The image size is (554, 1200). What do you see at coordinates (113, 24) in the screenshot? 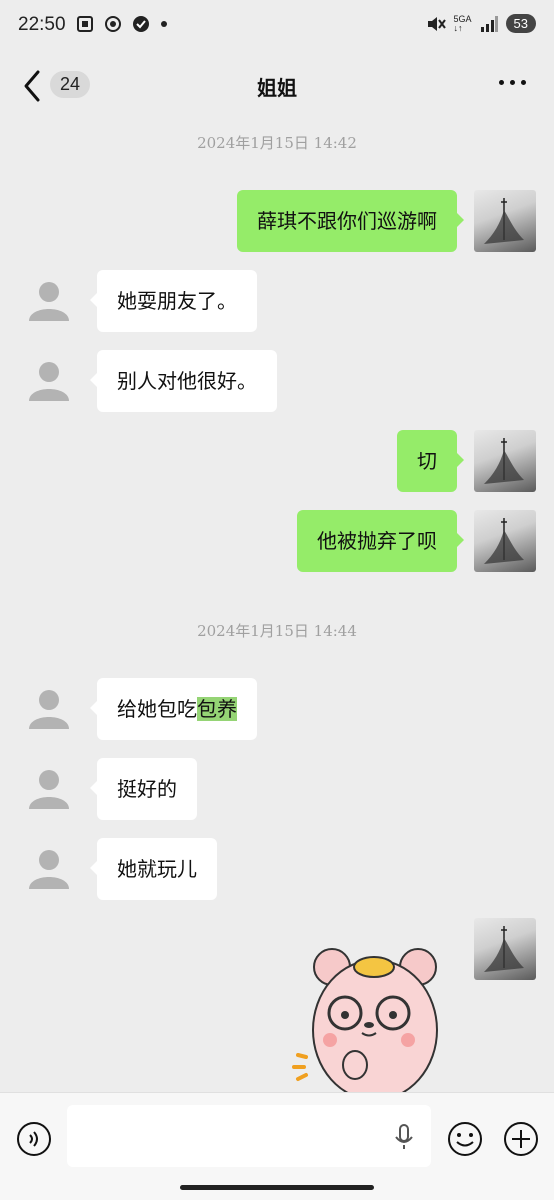
I see `sync-icon` at bounding box center [113, 24].